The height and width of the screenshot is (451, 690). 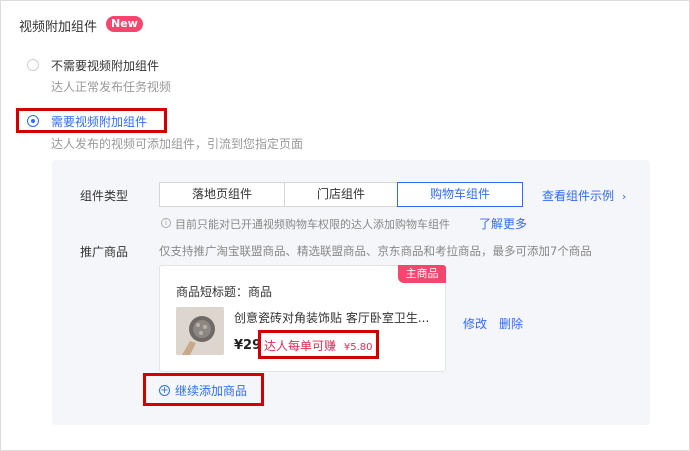 I want to click on plus-circle-icon: +, so click(x=164, y=390).